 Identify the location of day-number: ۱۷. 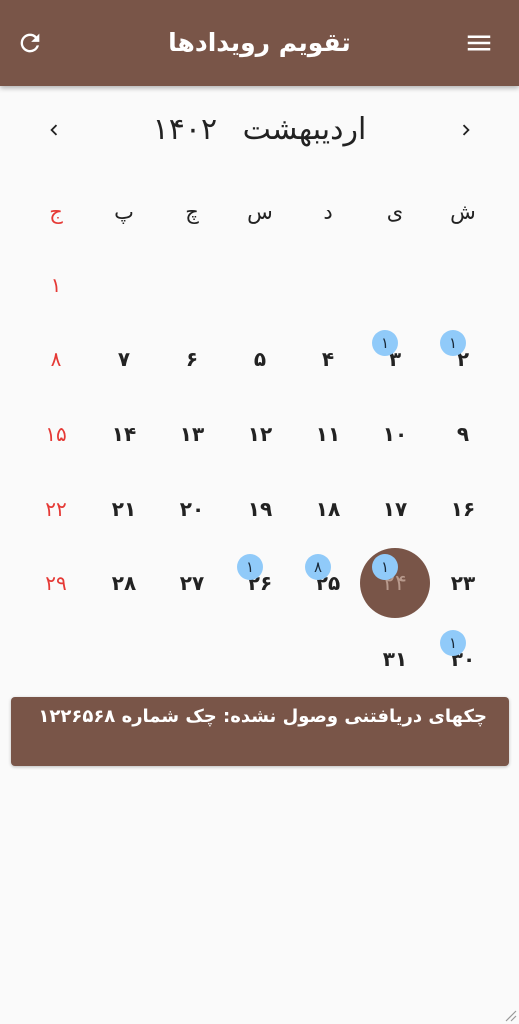
(395, 509).